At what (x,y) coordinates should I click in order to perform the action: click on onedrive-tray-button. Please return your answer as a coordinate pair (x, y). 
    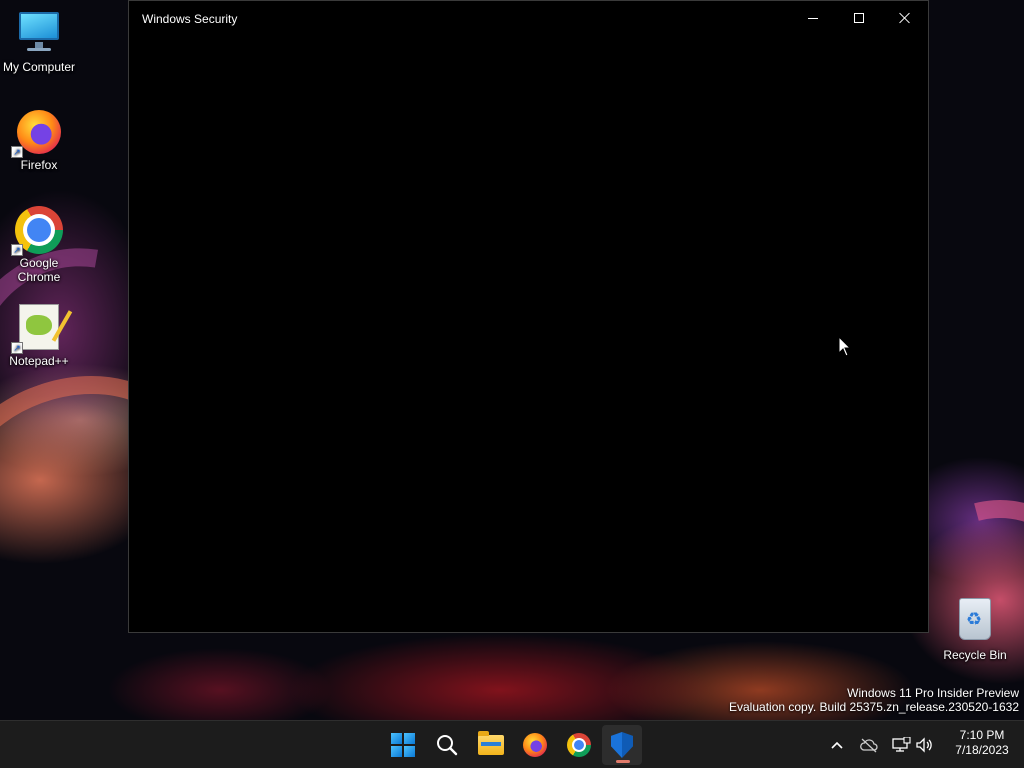
    Looking at the image, I should click on (869, 745).